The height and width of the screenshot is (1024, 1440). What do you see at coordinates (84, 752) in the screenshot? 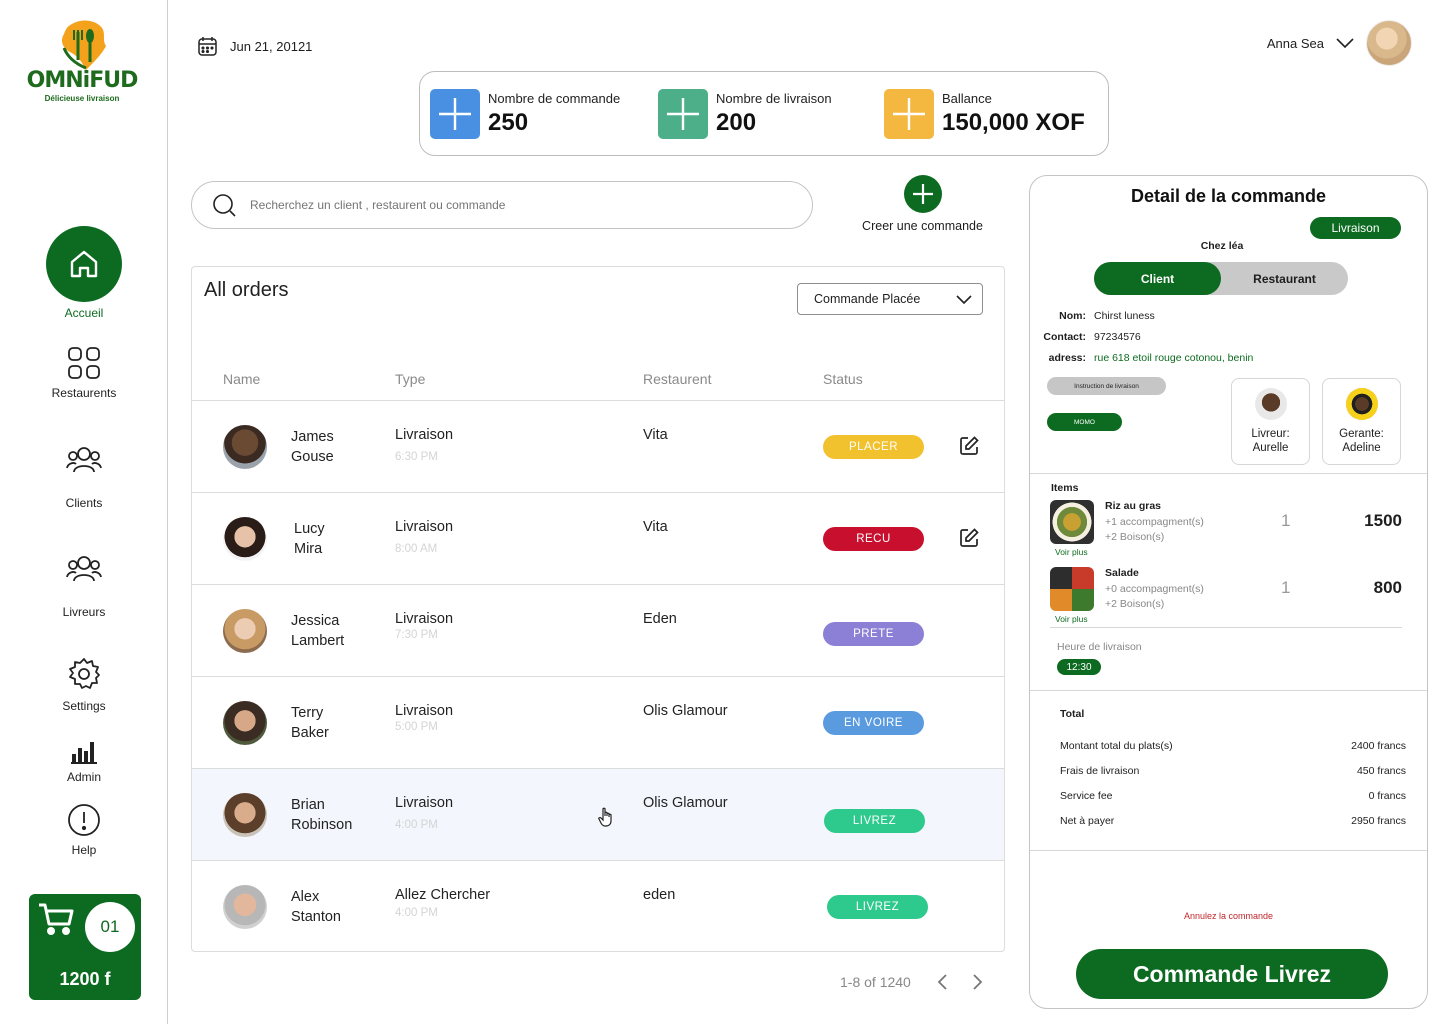
I see `bar-chart-icon` at bounding box center [84, 752].